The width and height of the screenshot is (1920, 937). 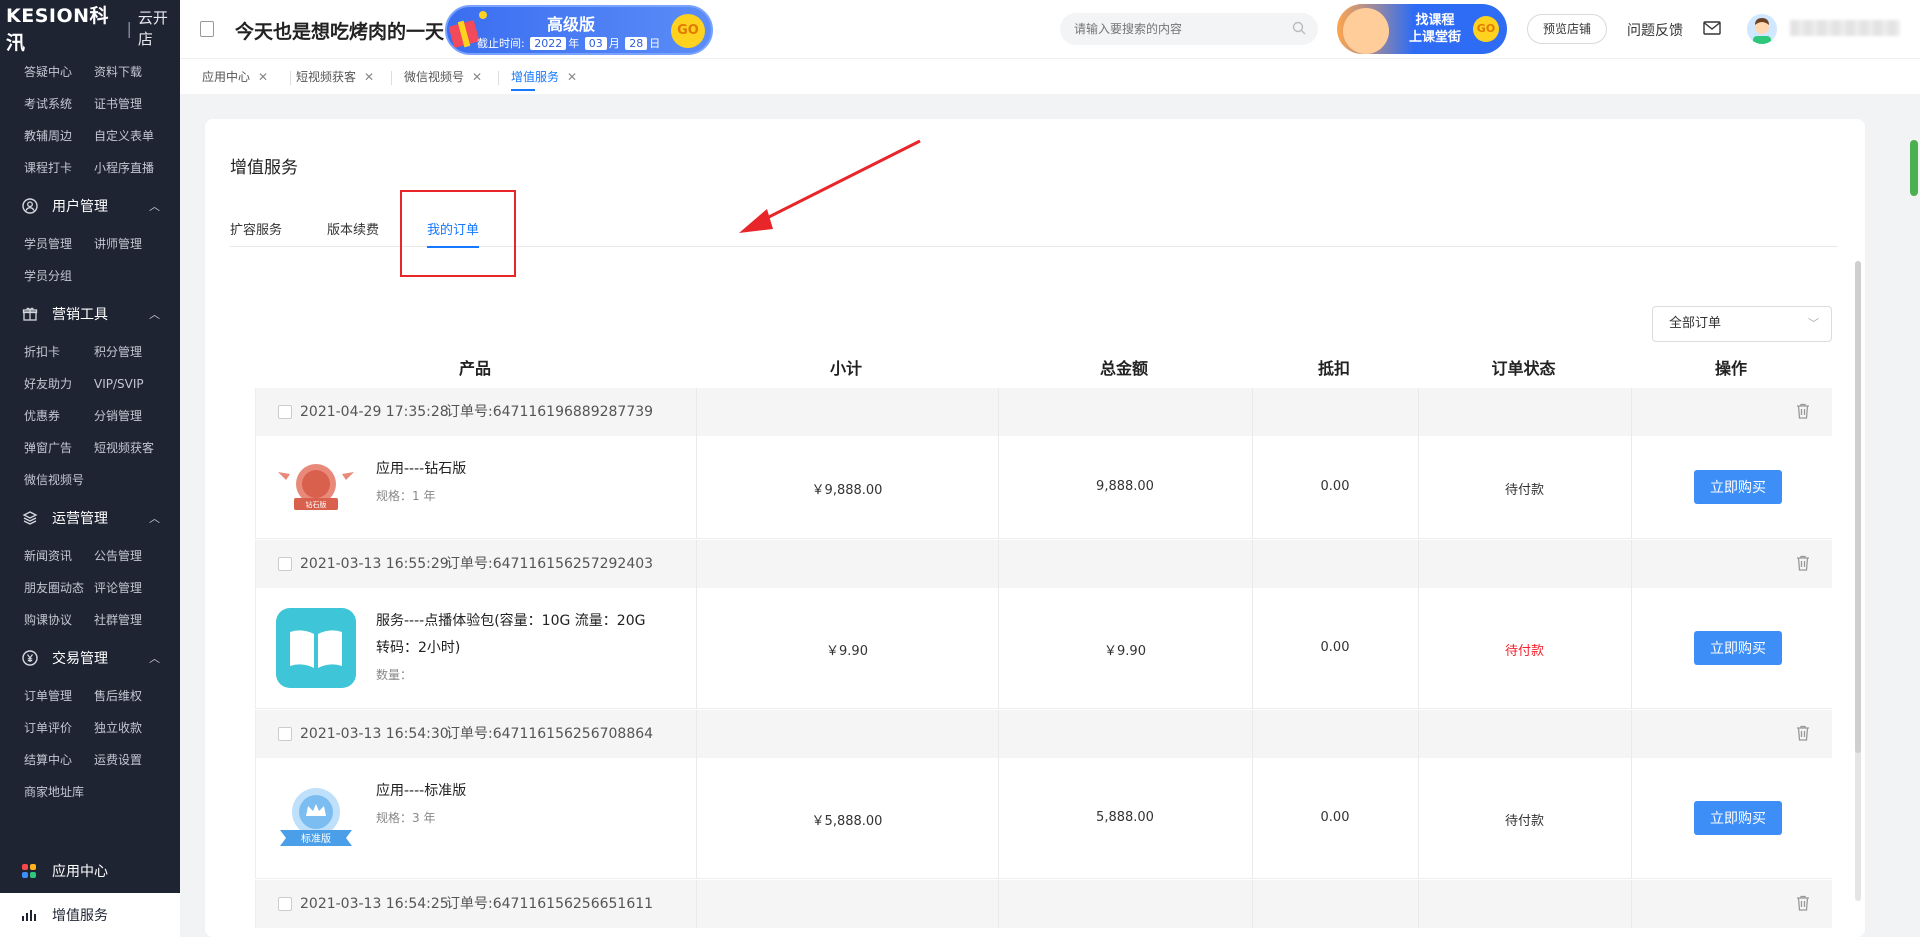 What do you see at coordinates (59, 728) in the screenshot?
I see `sidebar-item: 订单评价` at bounding box center [59, 728].